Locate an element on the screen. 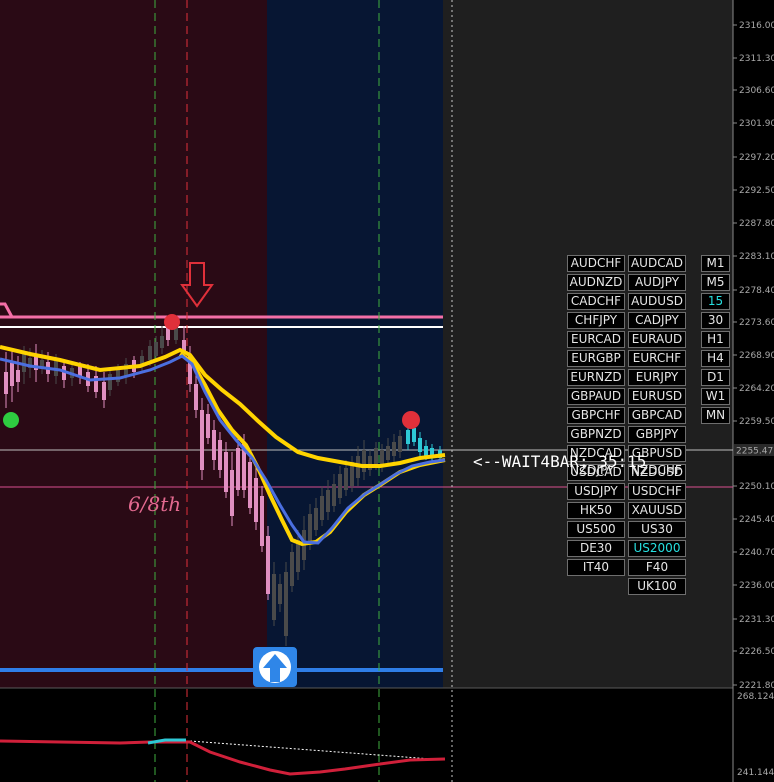  price-label: 2316.00 is located at coordinates (756, 26).